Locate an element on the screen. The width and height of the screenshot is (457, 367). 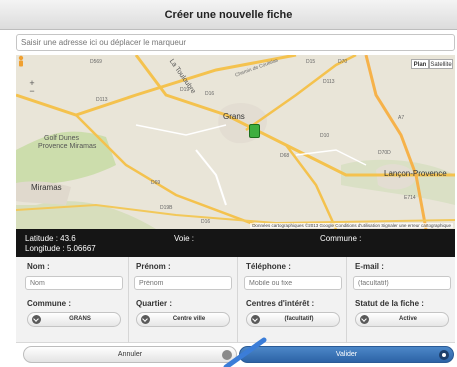
latitude-value: Latitude : 43.6 is located at coordinates (50, 238).